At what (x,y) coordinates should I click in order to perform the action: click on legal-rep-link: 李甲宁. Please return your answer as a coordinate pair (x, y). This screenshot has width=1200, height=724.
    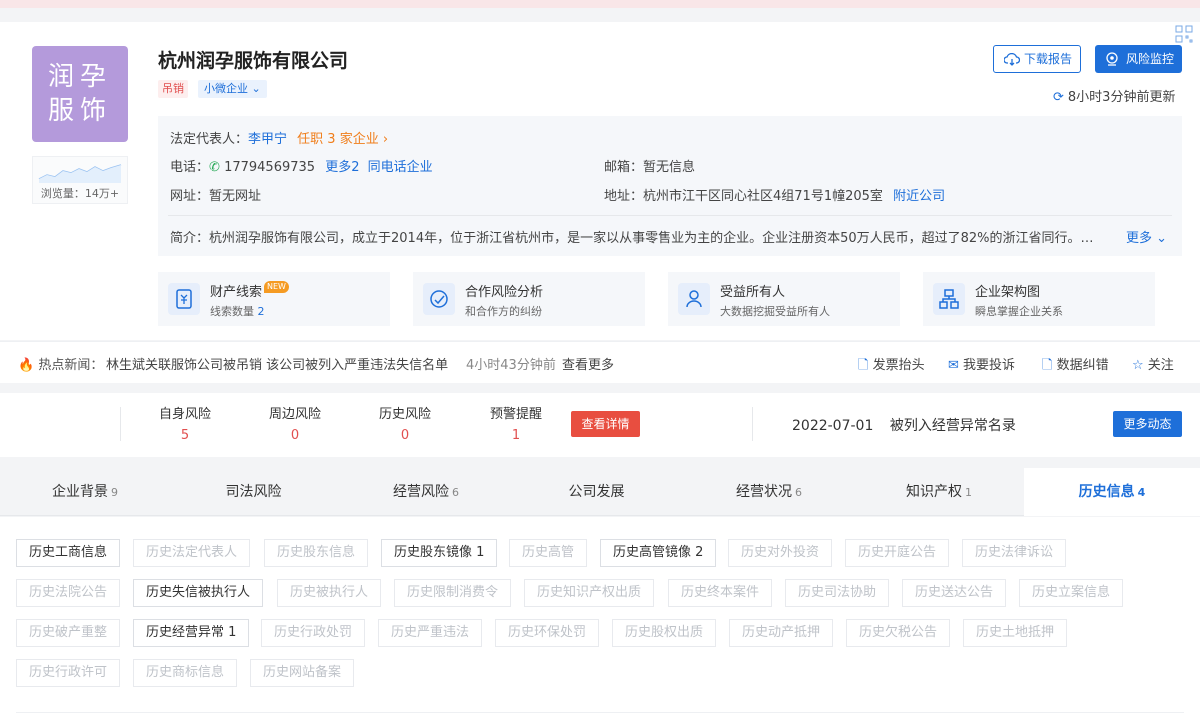
    Looking at the image, I should click on (267, 139).